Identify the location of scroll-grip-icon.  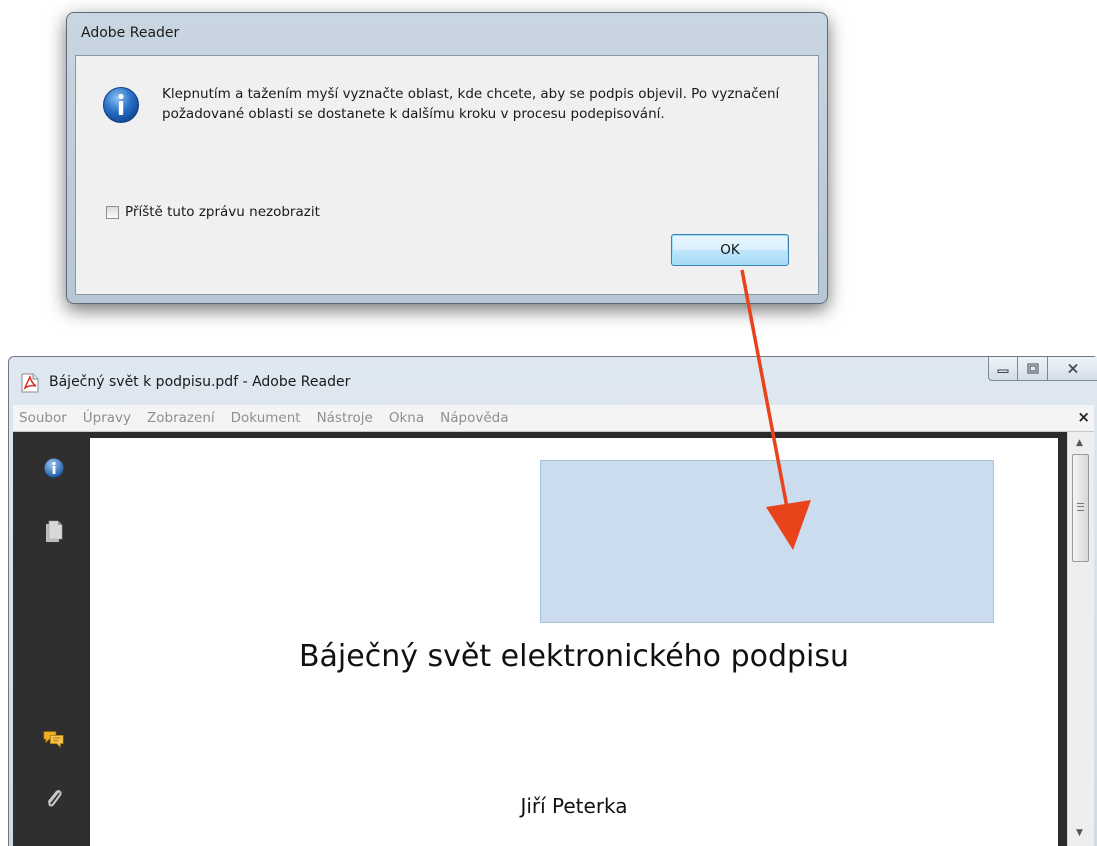
(1080, 507).